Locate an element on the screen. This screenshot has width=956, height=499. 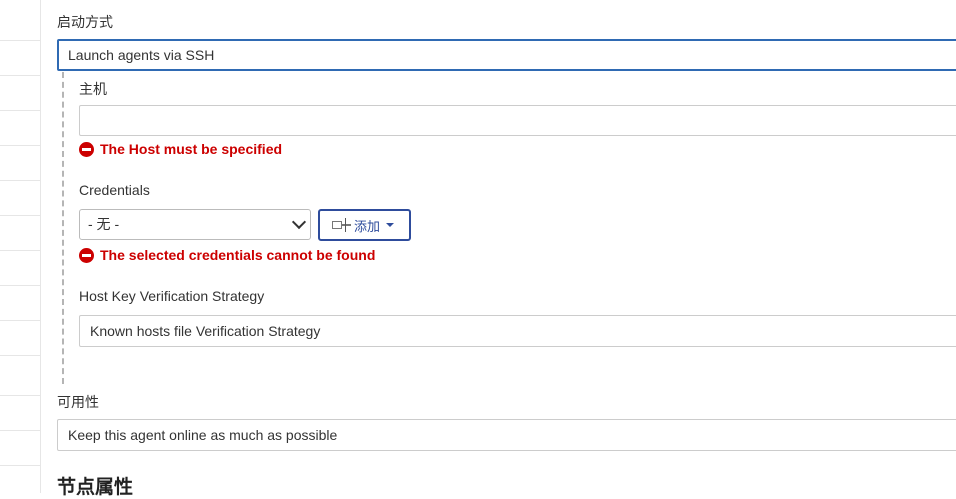
add-credentials-button: 添加 is located at coordinates (364, 225).